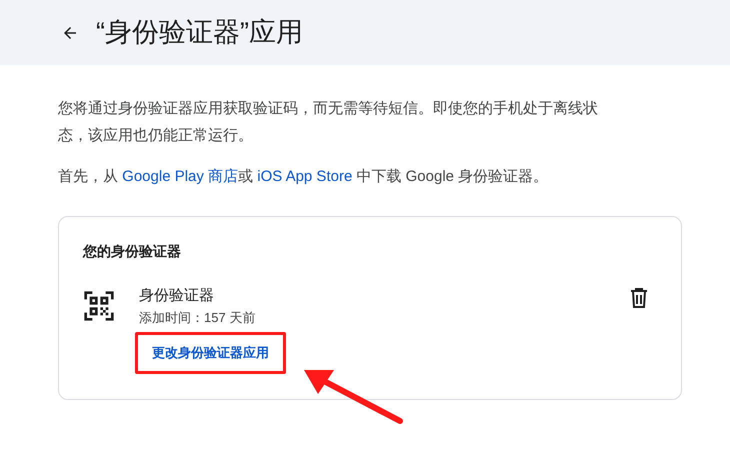 The width and height of the screenshot is (730, 460). I want to click on store-link: Google Play 商店, so click(180, 176).